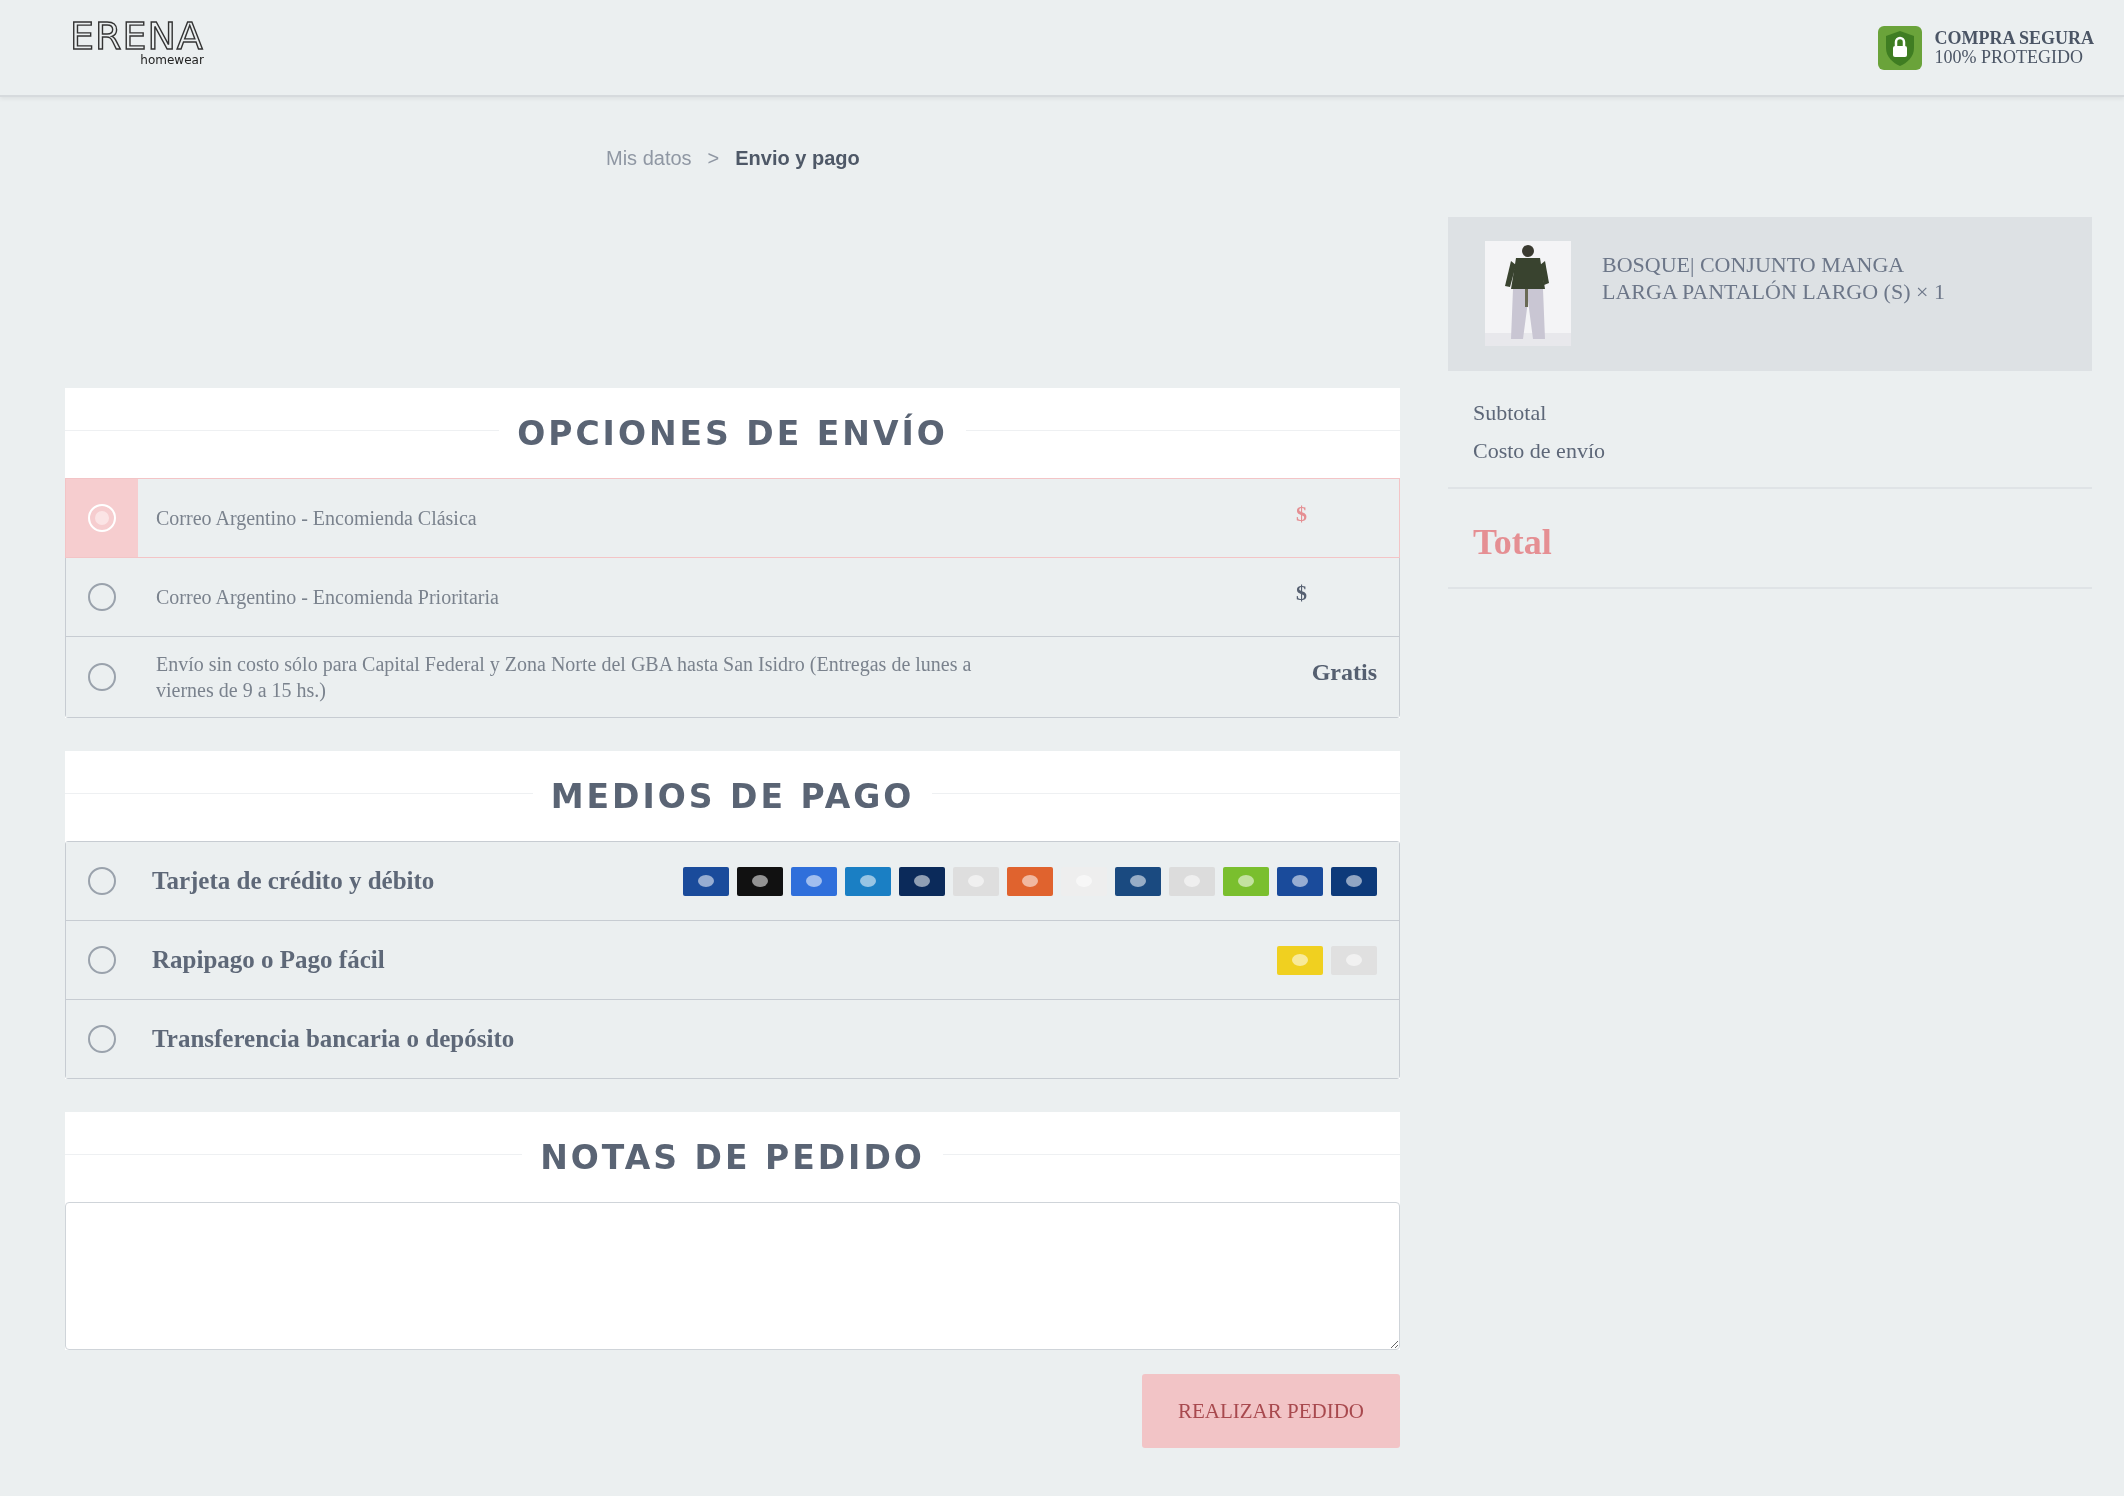 The image size is (2124, 1496). What do you see at coordinates (137, 41) in the screenshot?
I see `logo: ERENA homewear` at bounding box center [137, 41].